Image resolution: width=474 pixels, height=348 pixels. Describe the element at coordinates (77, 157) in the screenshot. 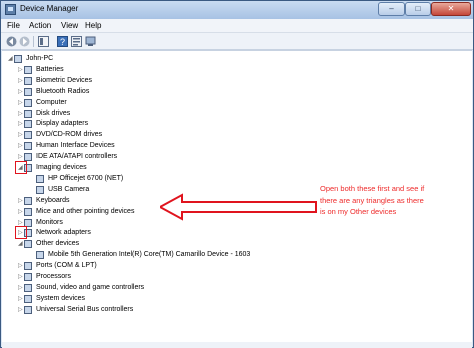

I see `tree-item-label: IDE ATA/ATAPI controllers` at that location.